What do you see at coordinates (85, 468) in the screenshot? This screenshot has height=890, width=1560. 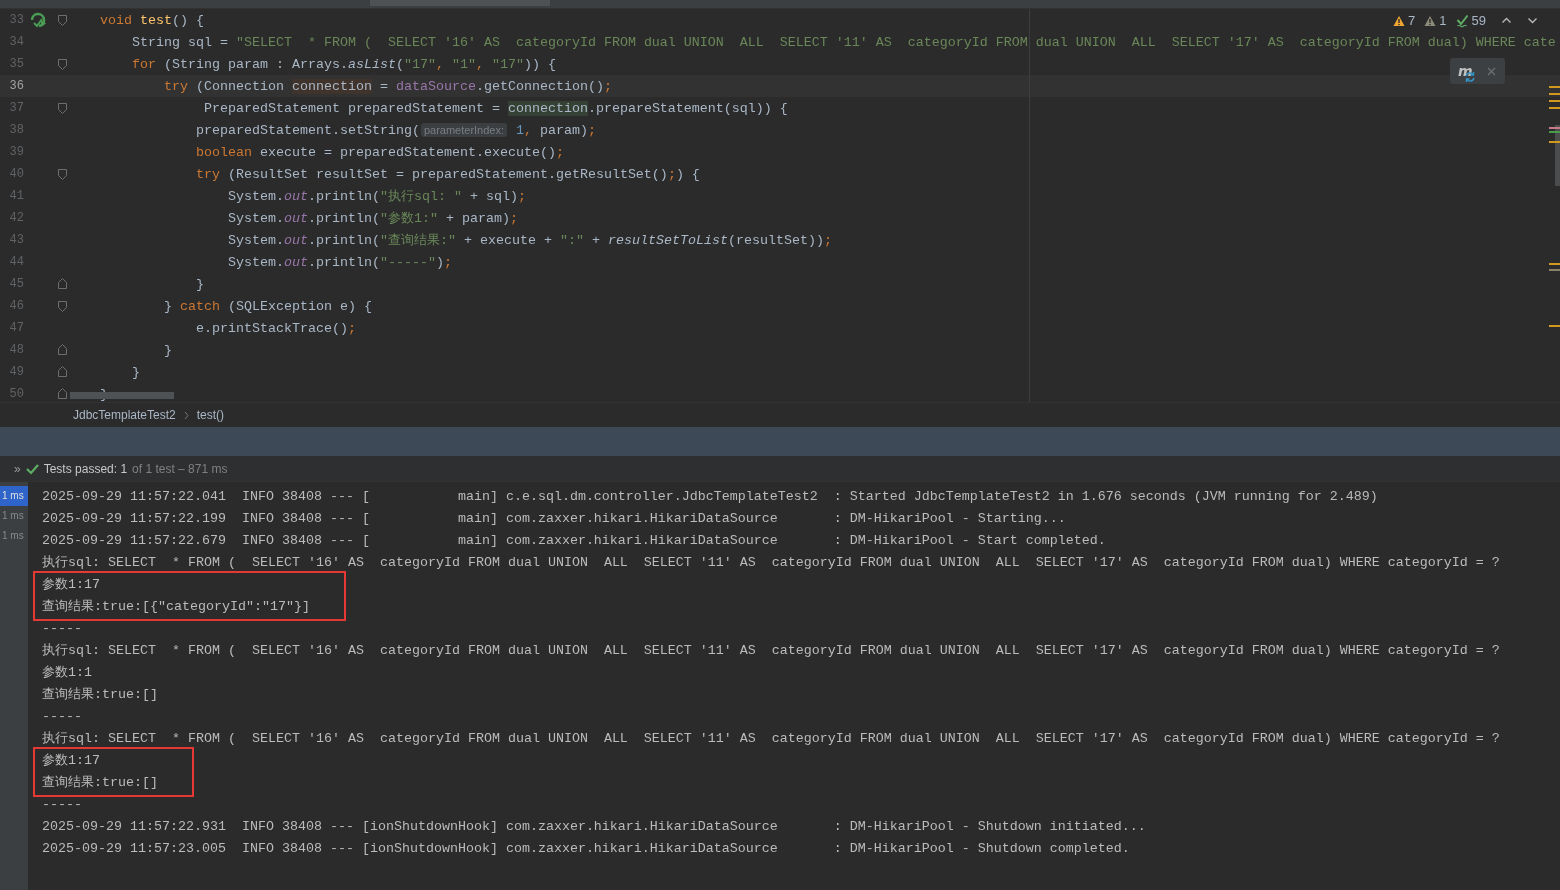 I see `test-status: Tests passed: 1` at bounding box center [85, 468].